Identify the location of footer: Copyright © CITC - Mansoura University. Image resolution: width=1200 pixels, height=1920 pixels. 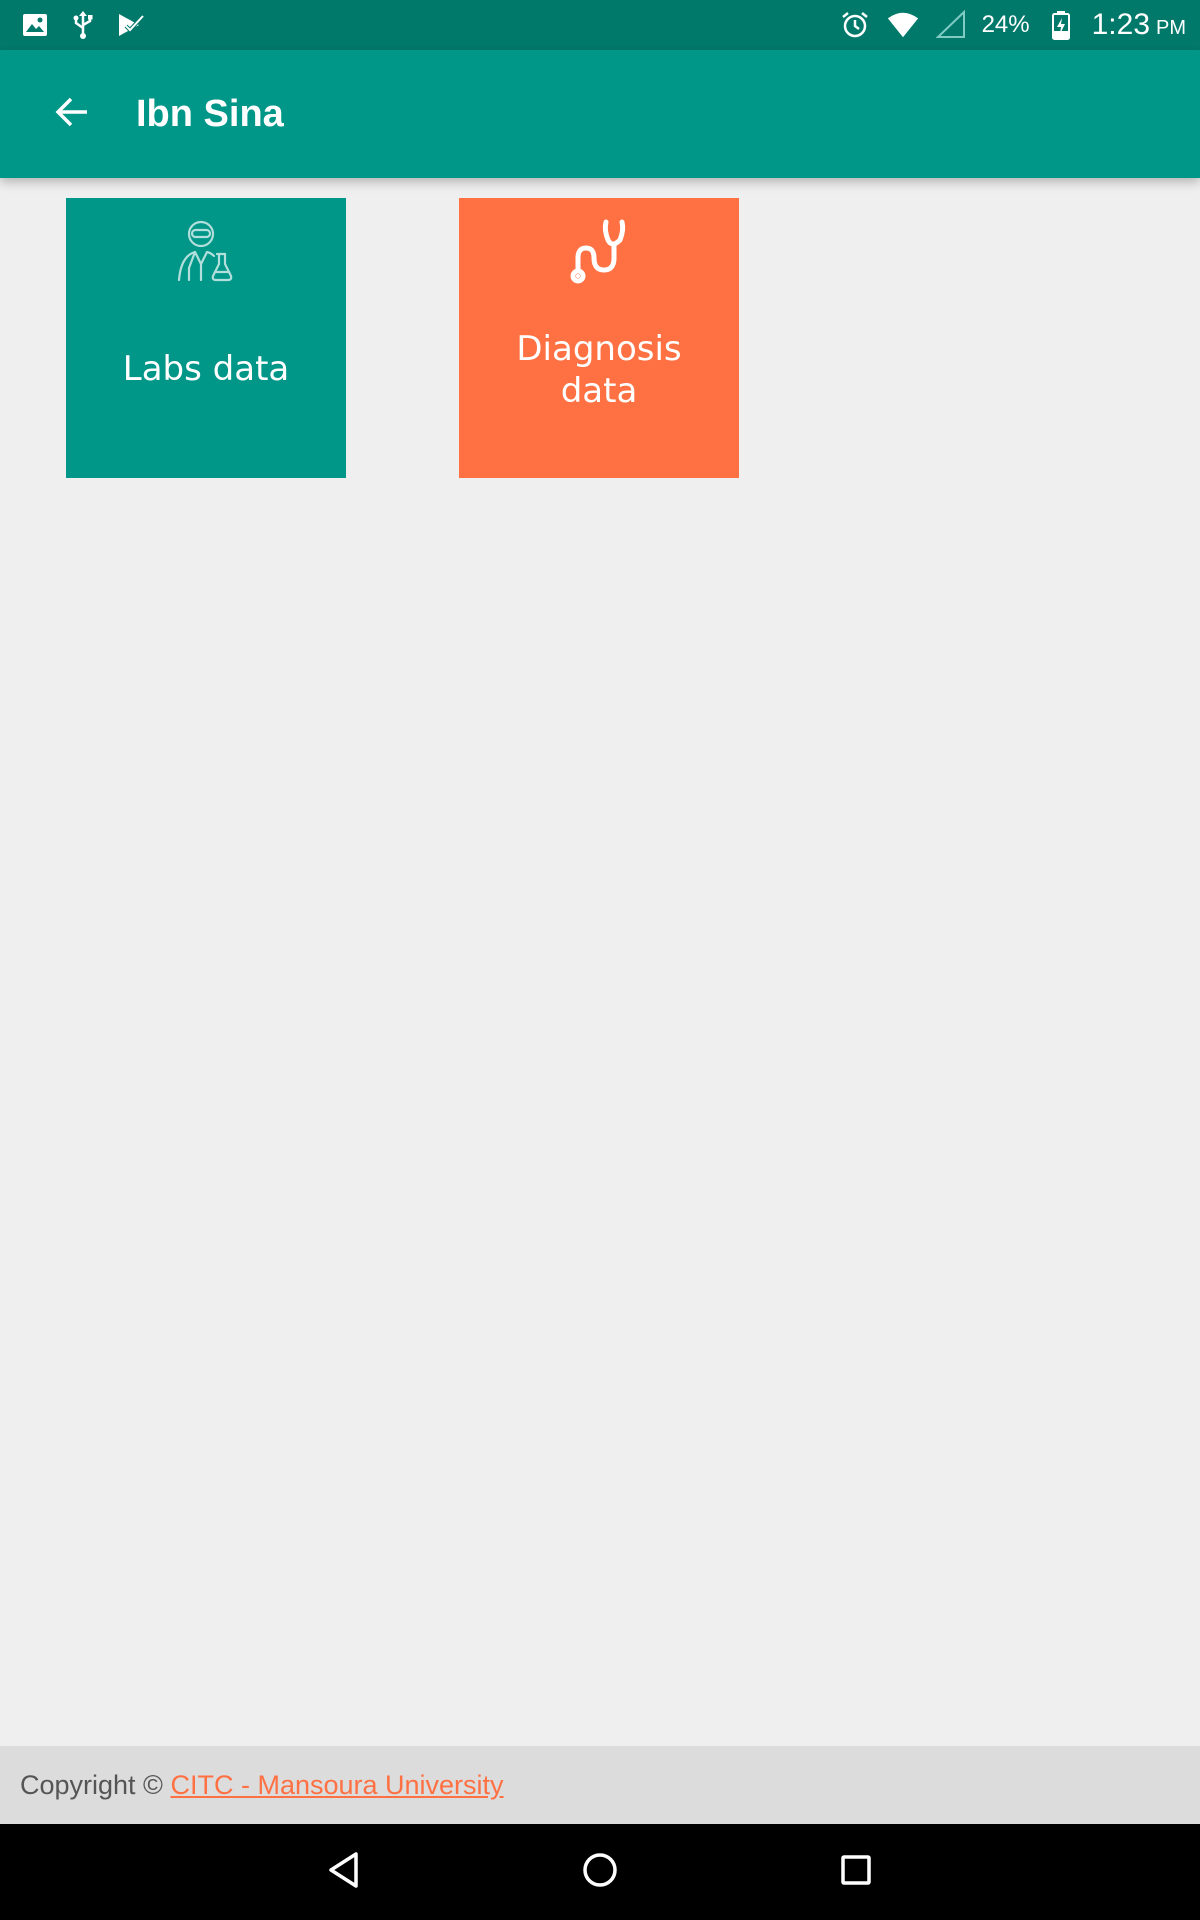
(600, 1785).